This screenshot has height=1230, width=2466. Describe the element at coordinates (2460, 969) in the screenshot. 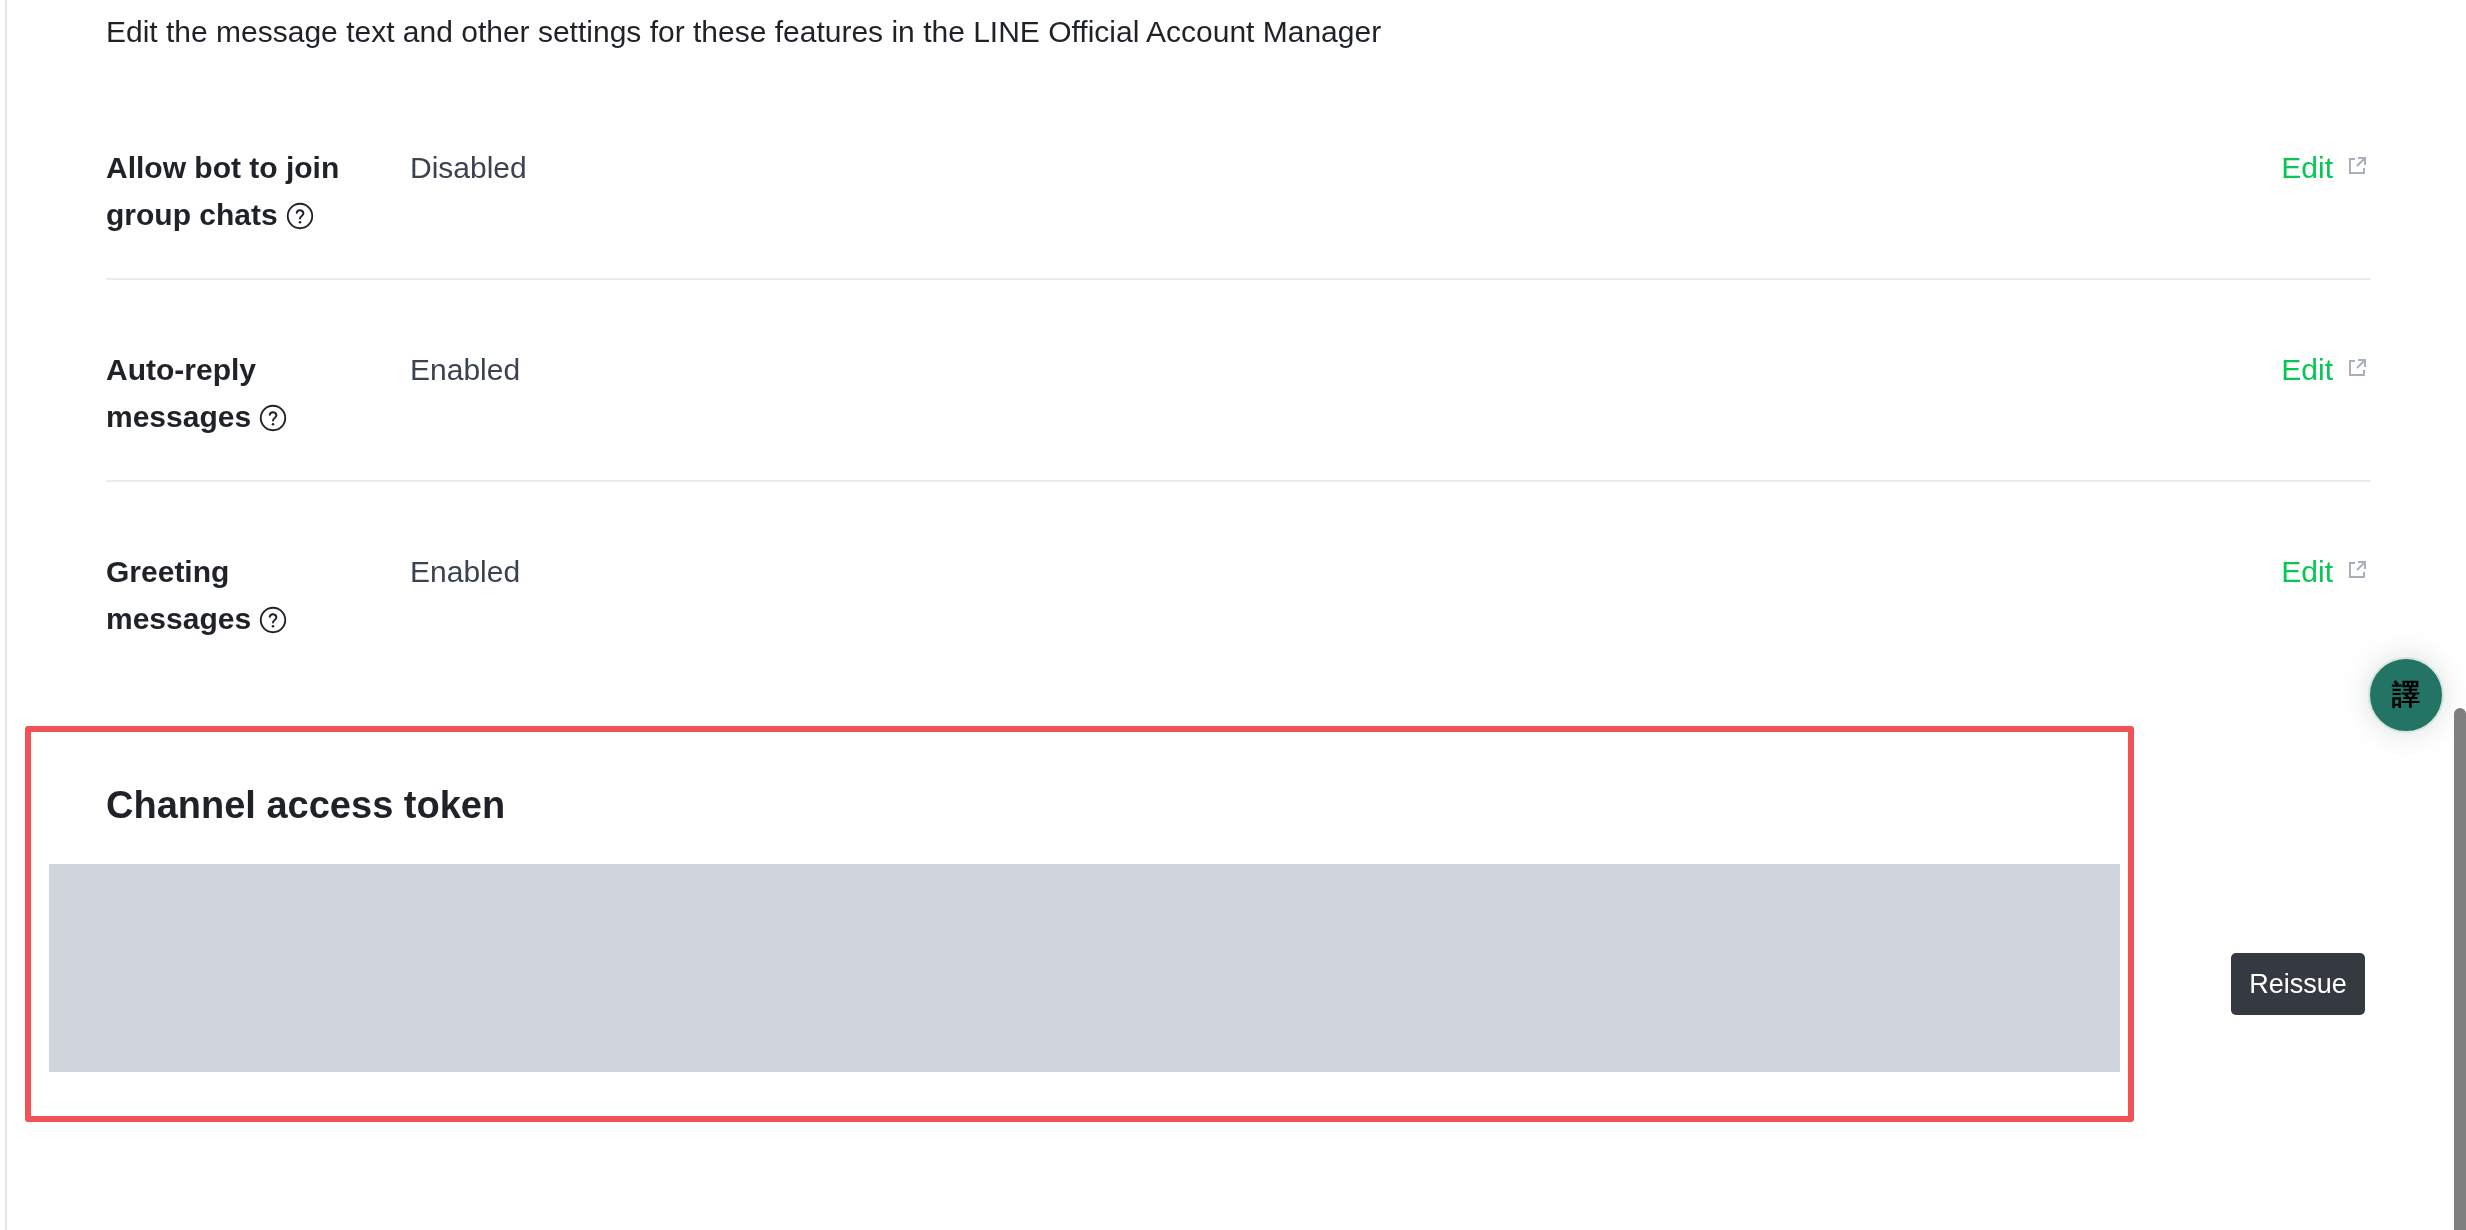

I see `scrollbar-thumb` at that location.